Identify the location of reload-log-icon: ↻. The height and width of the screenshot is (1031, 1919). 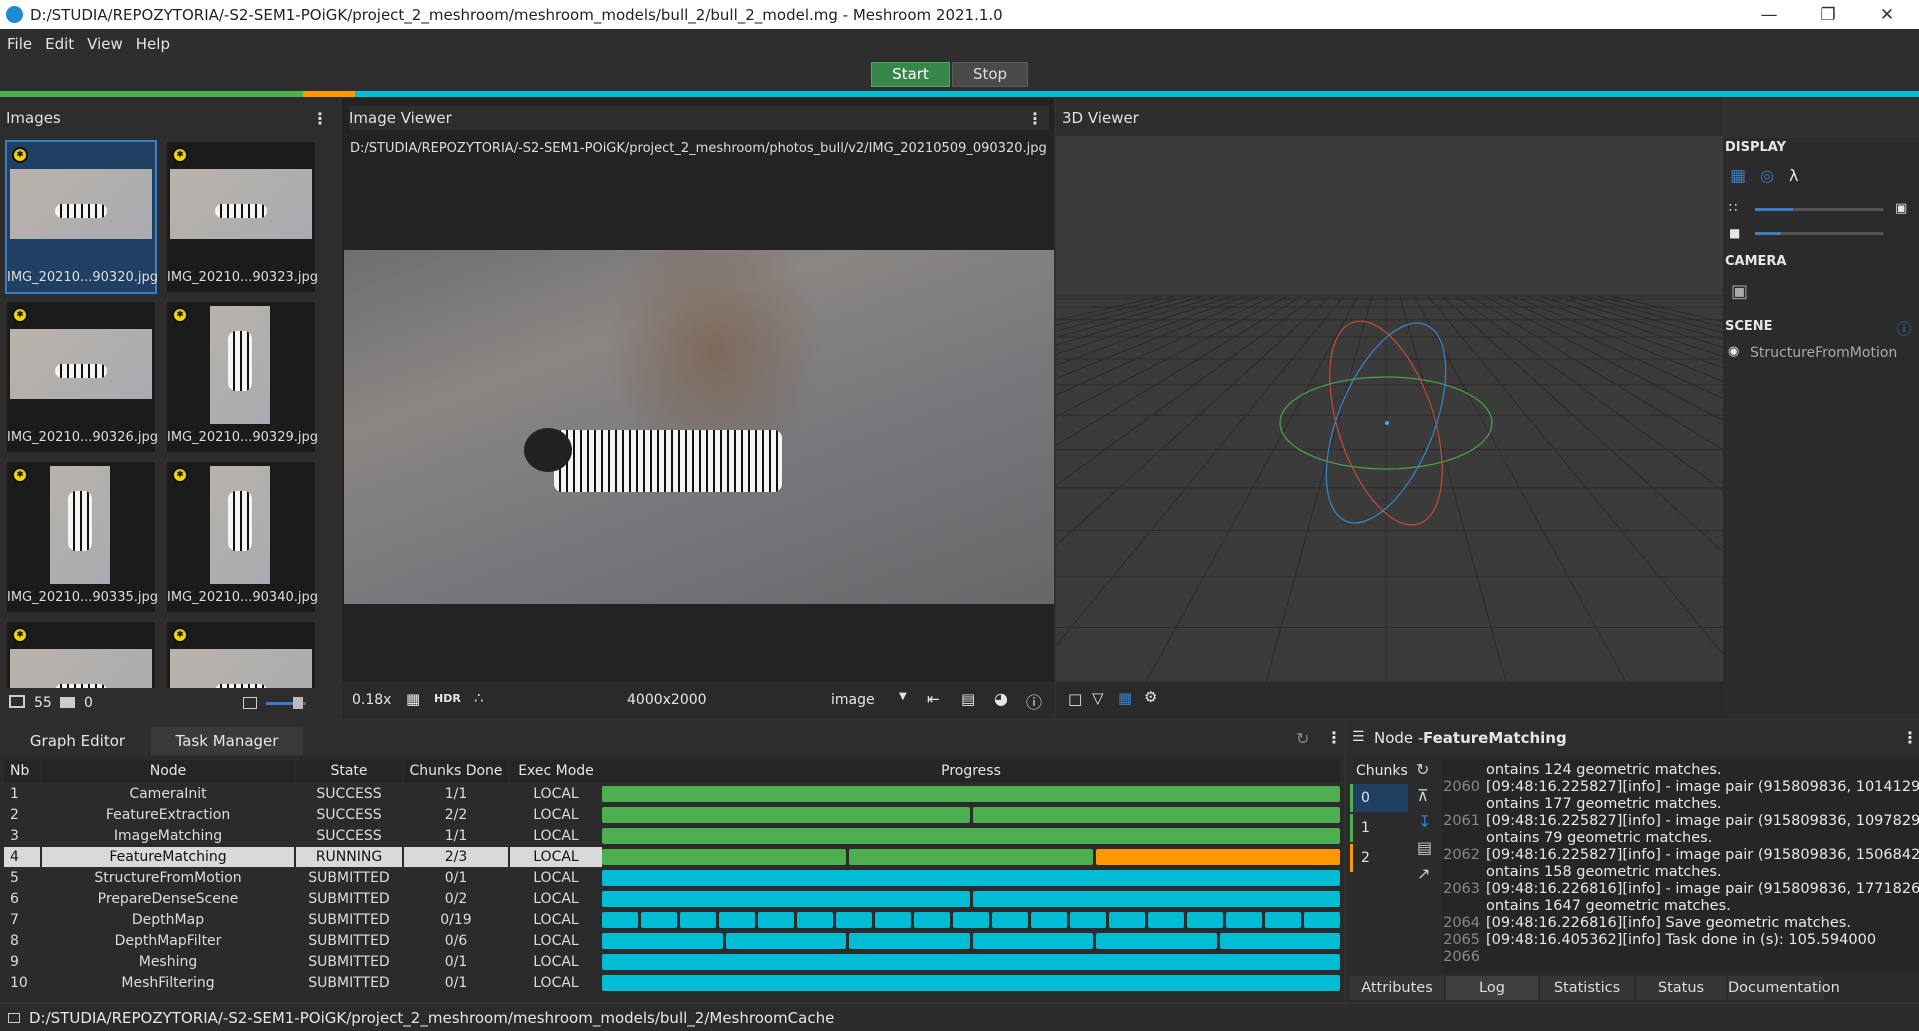
(1422, 769).